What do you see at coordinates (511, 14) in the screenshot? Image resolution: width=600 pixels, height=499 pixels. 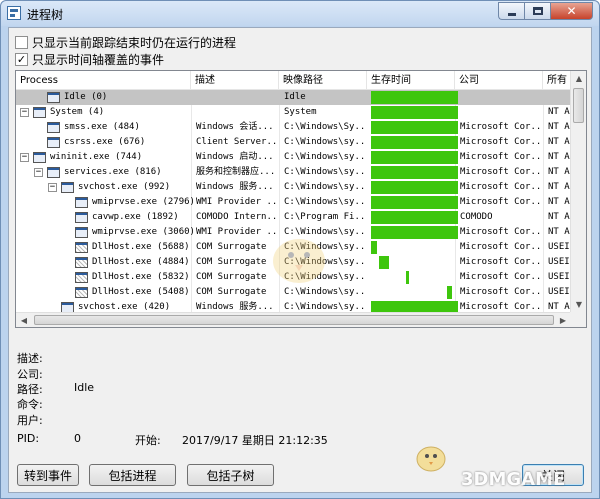 I see `minimize-icon` at bounding box center [511, 14].